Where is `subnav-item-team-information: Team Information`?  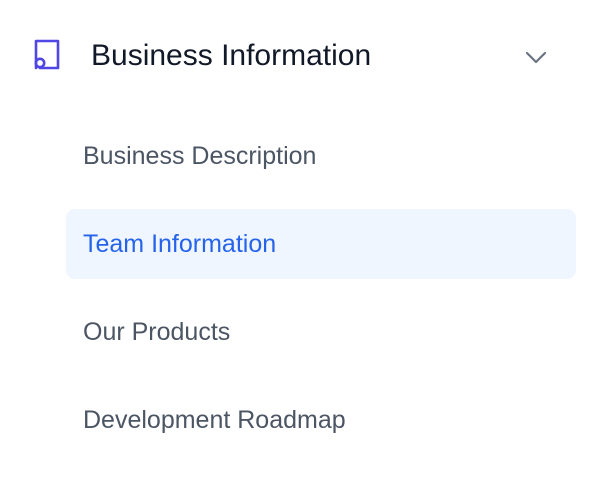
subnav-item-team-information: Team Information is located at coordinates (321, 244).